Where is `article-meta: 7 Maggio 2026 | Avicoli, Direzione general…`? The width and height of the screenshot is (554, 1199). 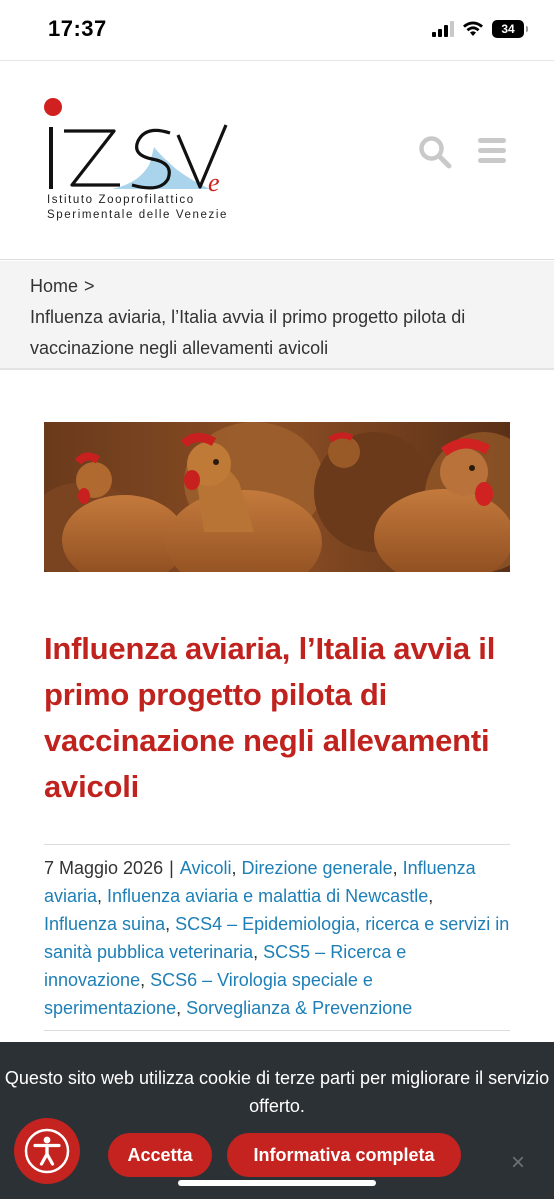 article-meta: 7 Maggio 2026 | Avicoli, Direzione general… is located at coordinates (277, 937).